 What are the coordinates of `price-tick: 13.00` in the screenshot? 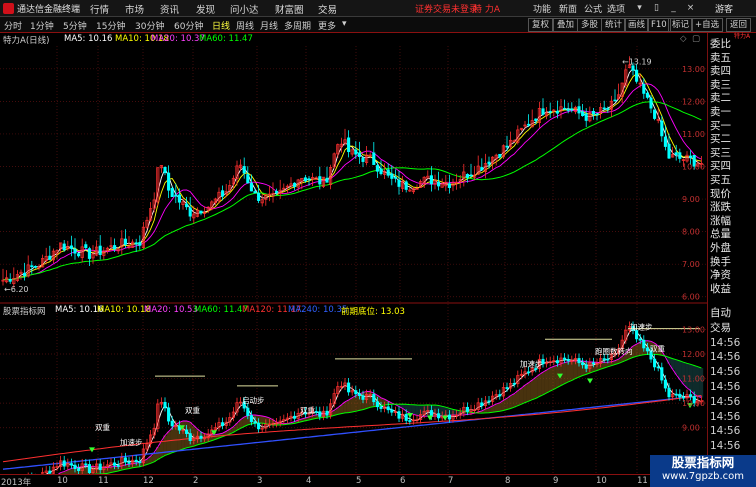 It's located at (693, 69).